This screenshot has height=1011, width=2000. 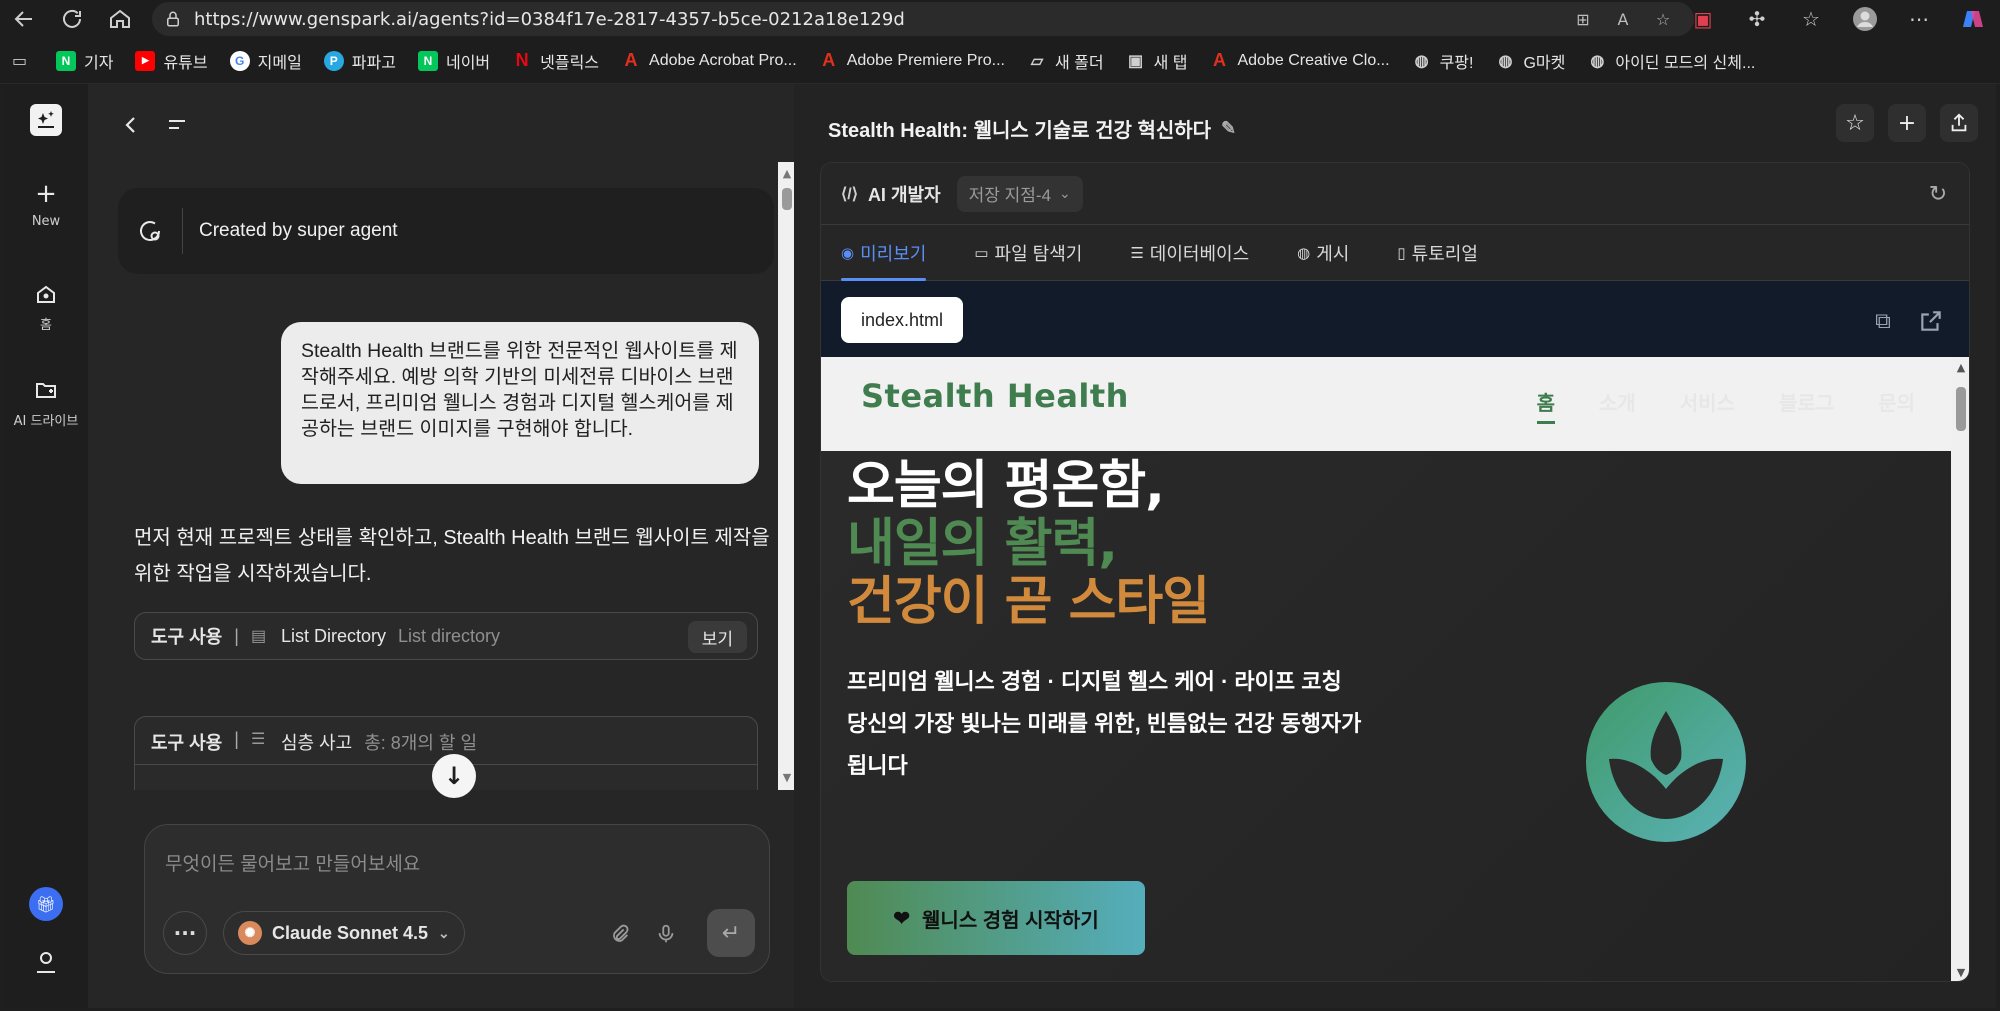 I want to click on user-icon, so click(x=46, y=962).